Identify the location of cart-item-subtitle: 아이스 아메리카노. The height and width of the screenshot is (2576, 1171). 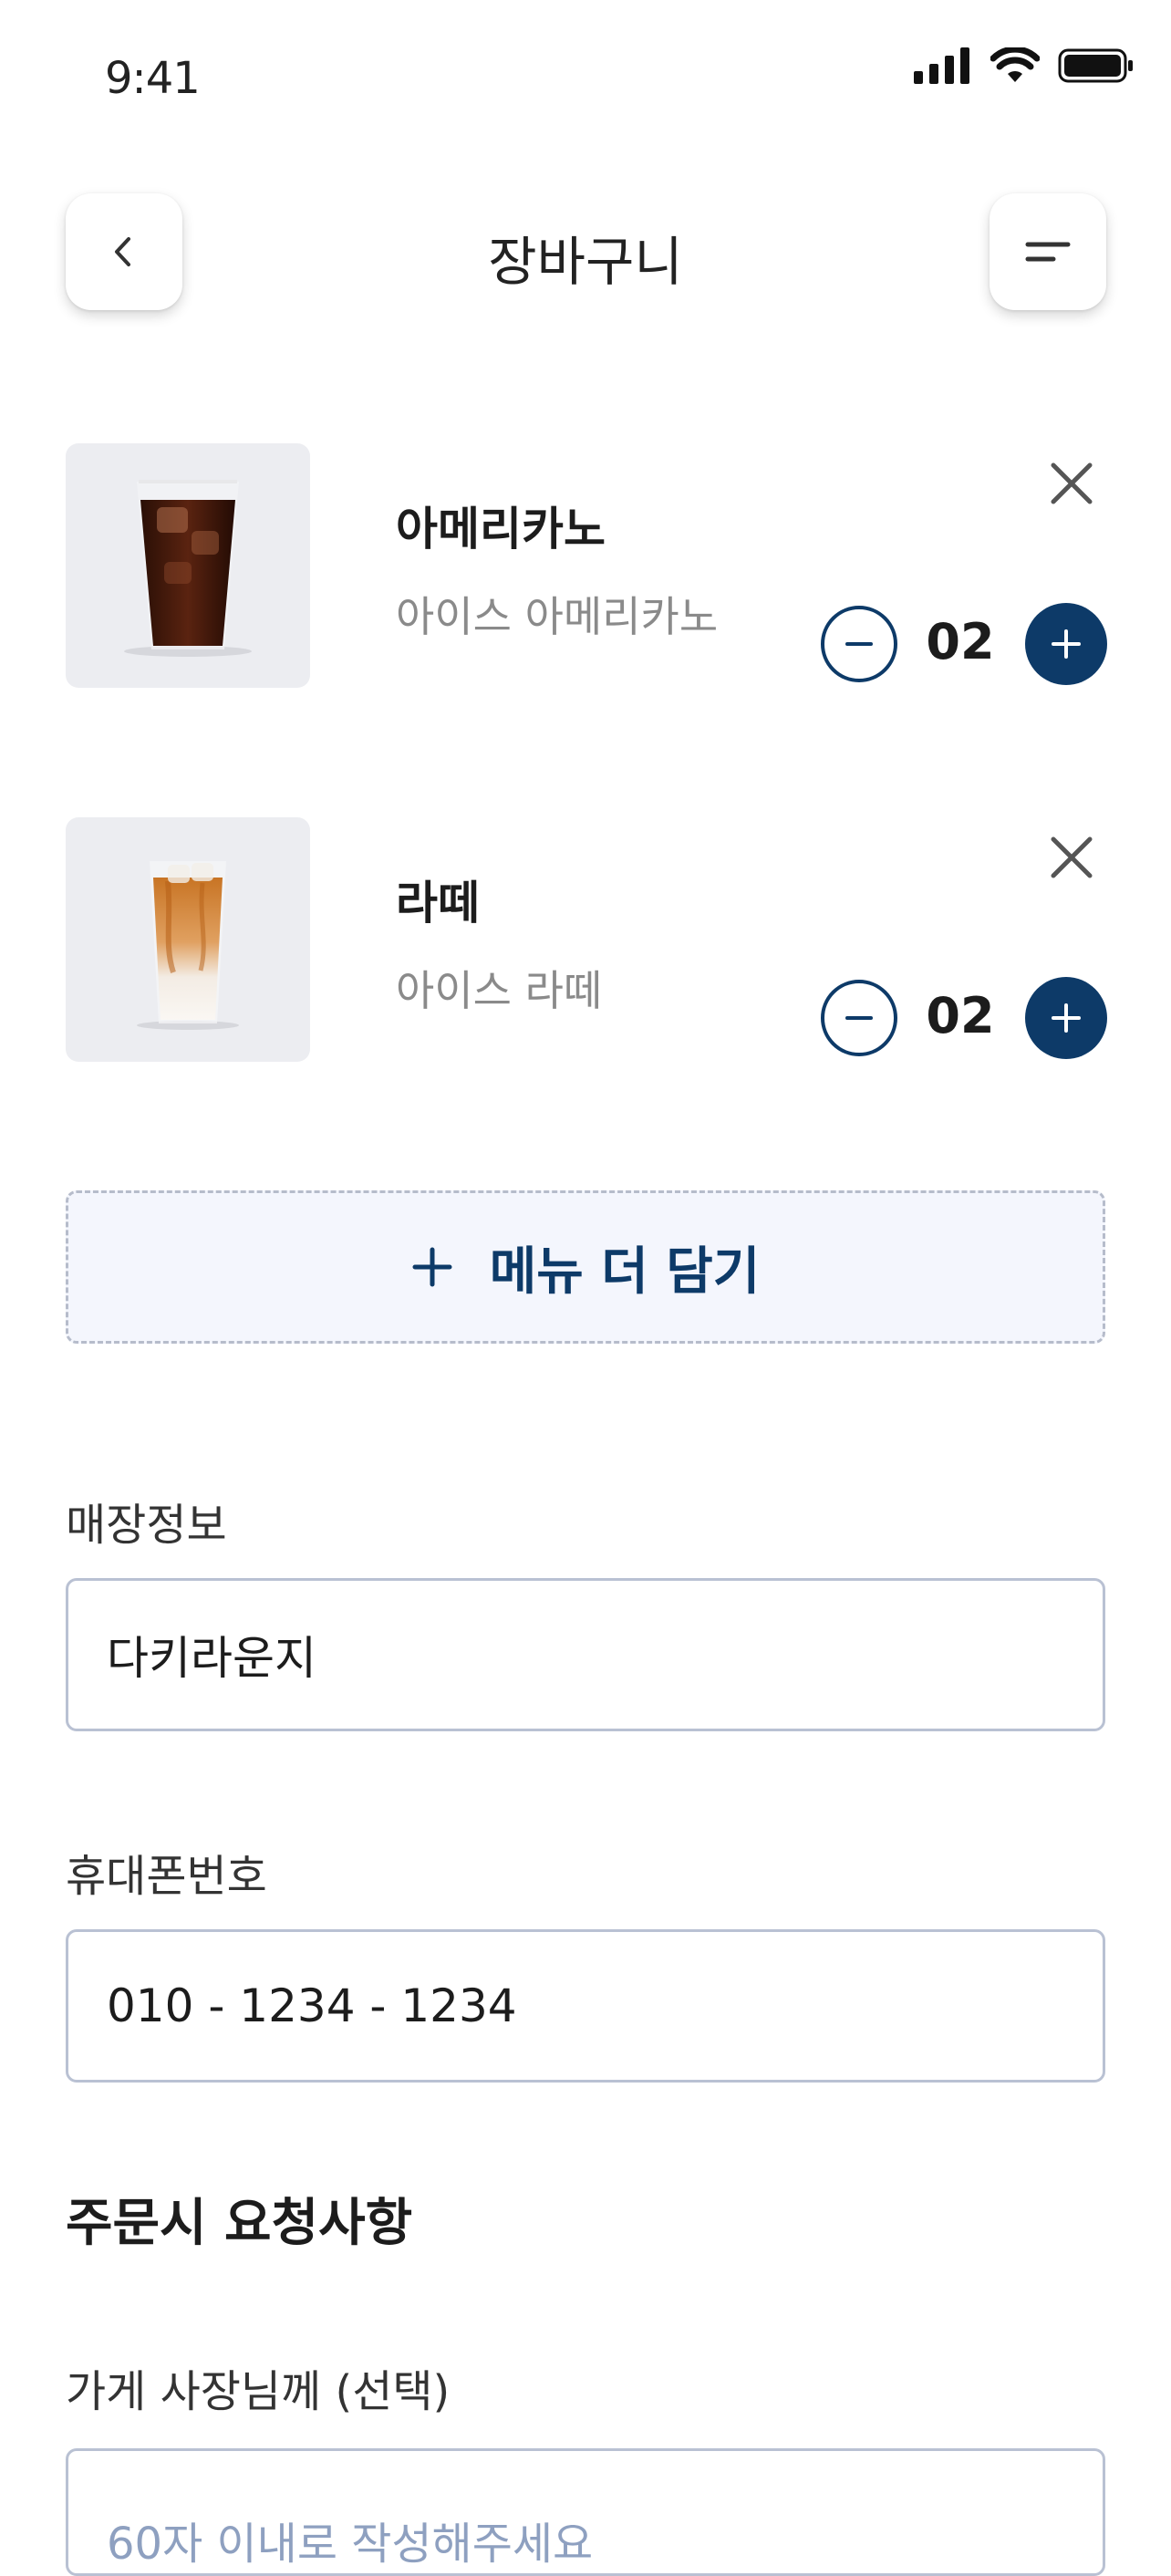
(557, 616).